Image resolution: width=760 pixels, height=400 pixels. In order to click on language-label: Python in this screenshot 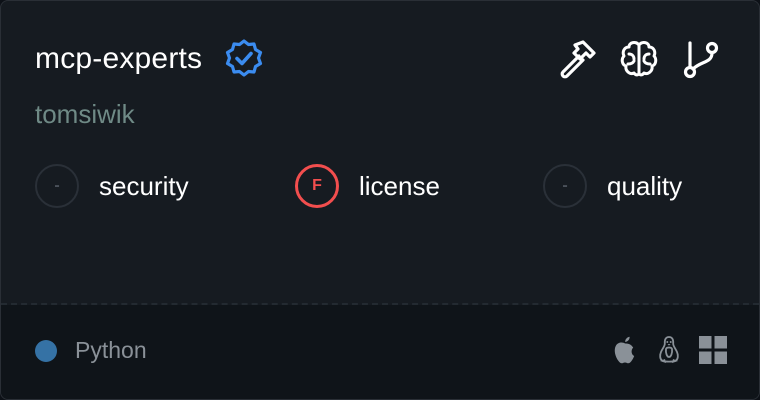, I will do `click(111, 350)`.